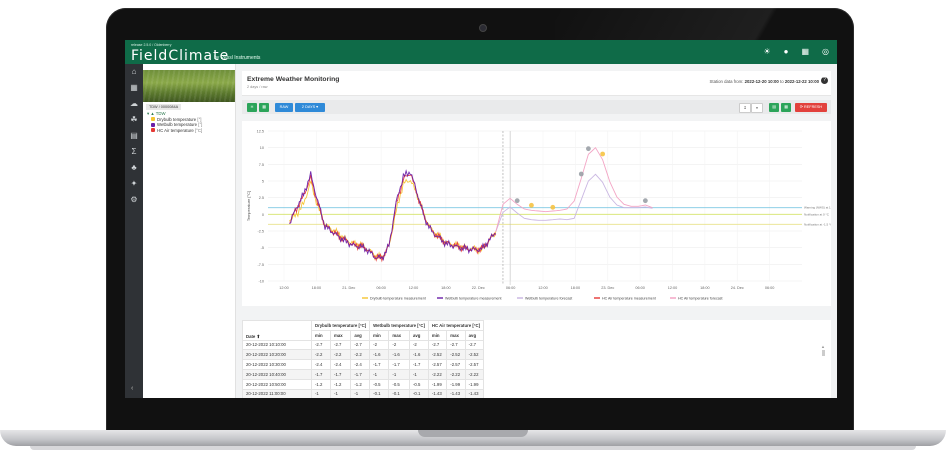 This screenshot has height=458, width=946. I want to click on date-prefix: Station data from:, so click(726, 81).